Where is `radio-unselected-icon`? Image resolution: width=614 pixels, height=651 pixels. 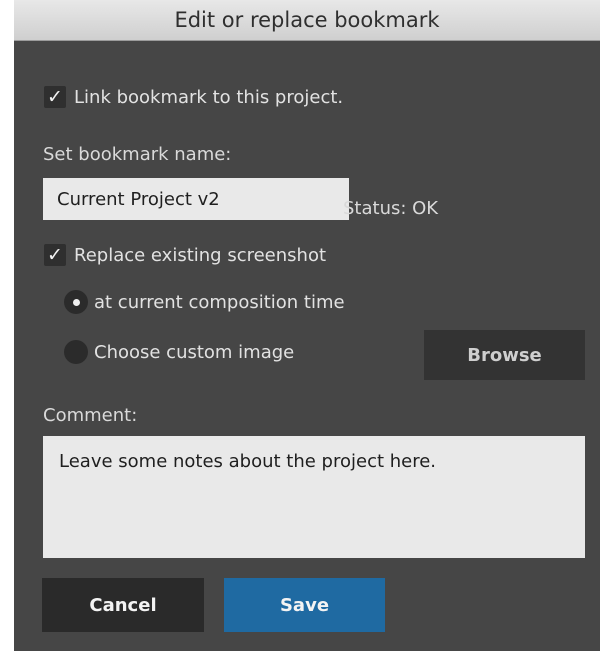
radio-unselected-icon is located at coordinates (76, 352).